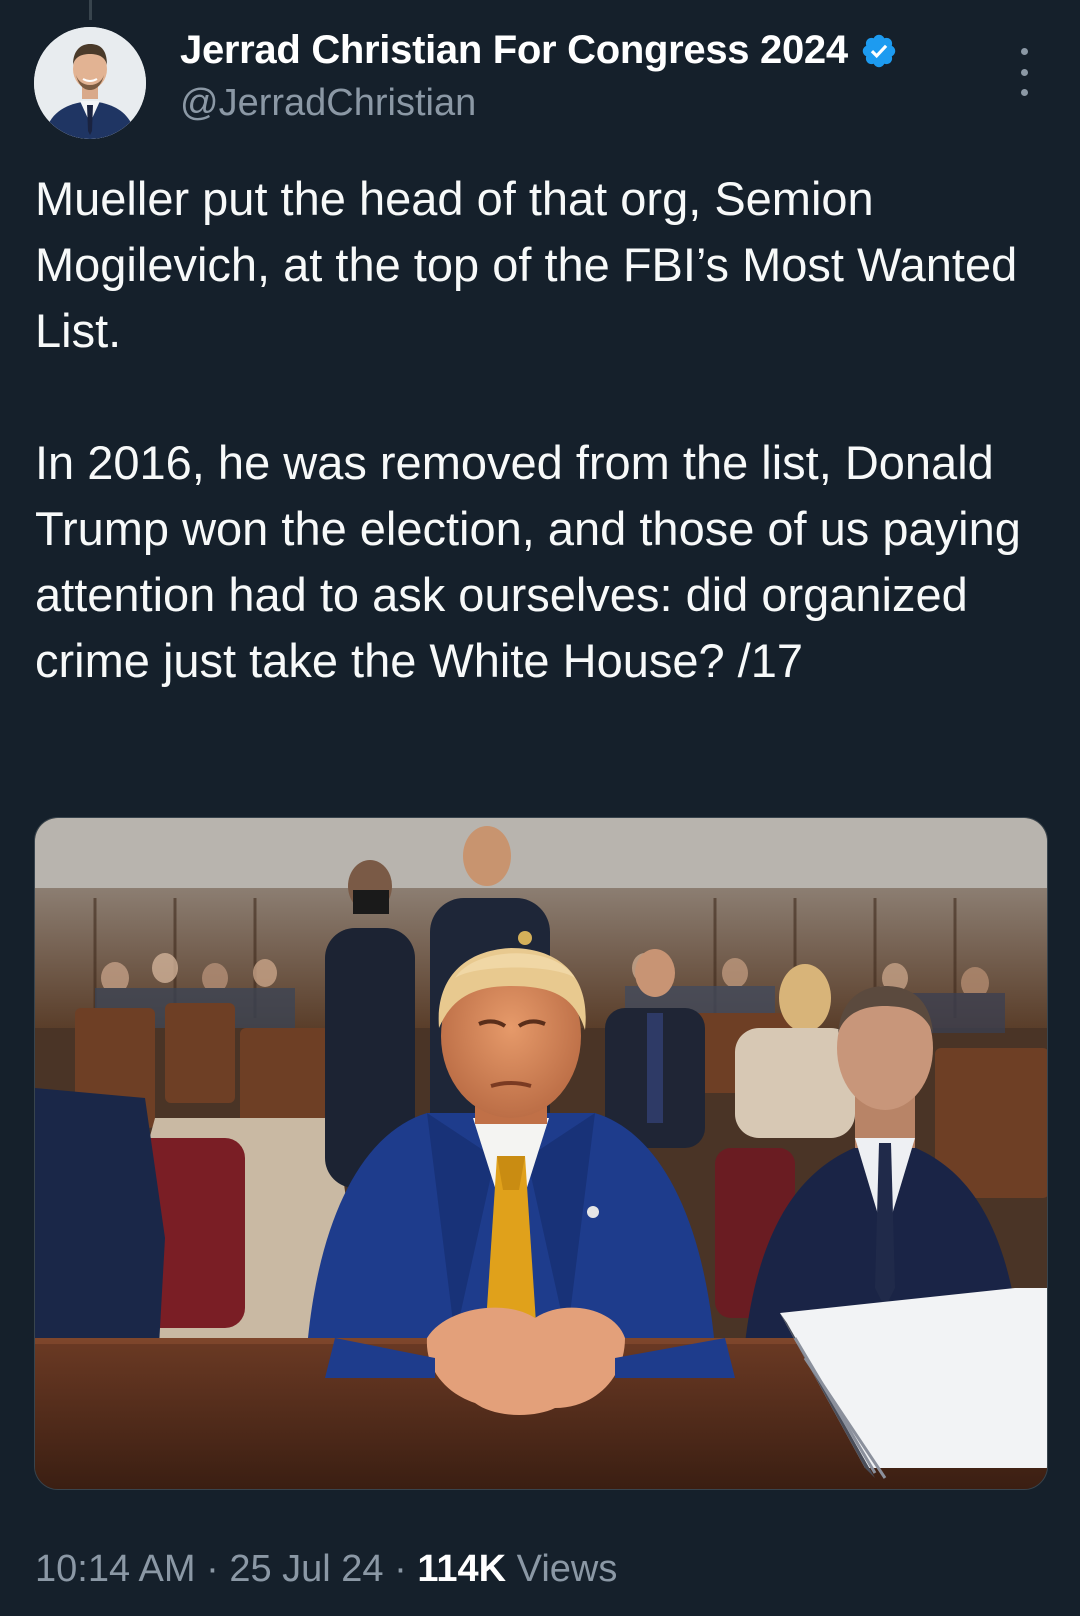 Image resolution: width=1080 pixels, height=1616 pixels. Describe the element at coordinates (306, 1569) in the screenshot. I see `tweet-date: 25 Jul 24` at that location.